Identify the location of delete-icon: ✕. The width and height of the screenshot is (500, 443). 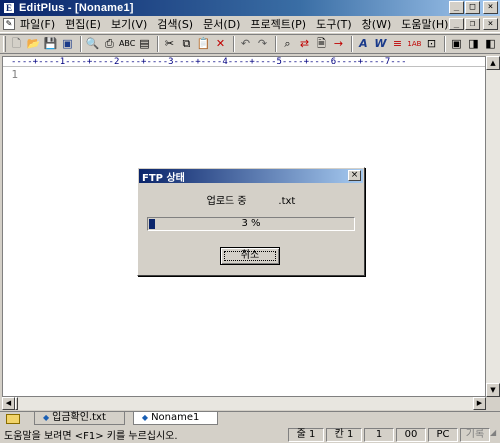
(220, 44).